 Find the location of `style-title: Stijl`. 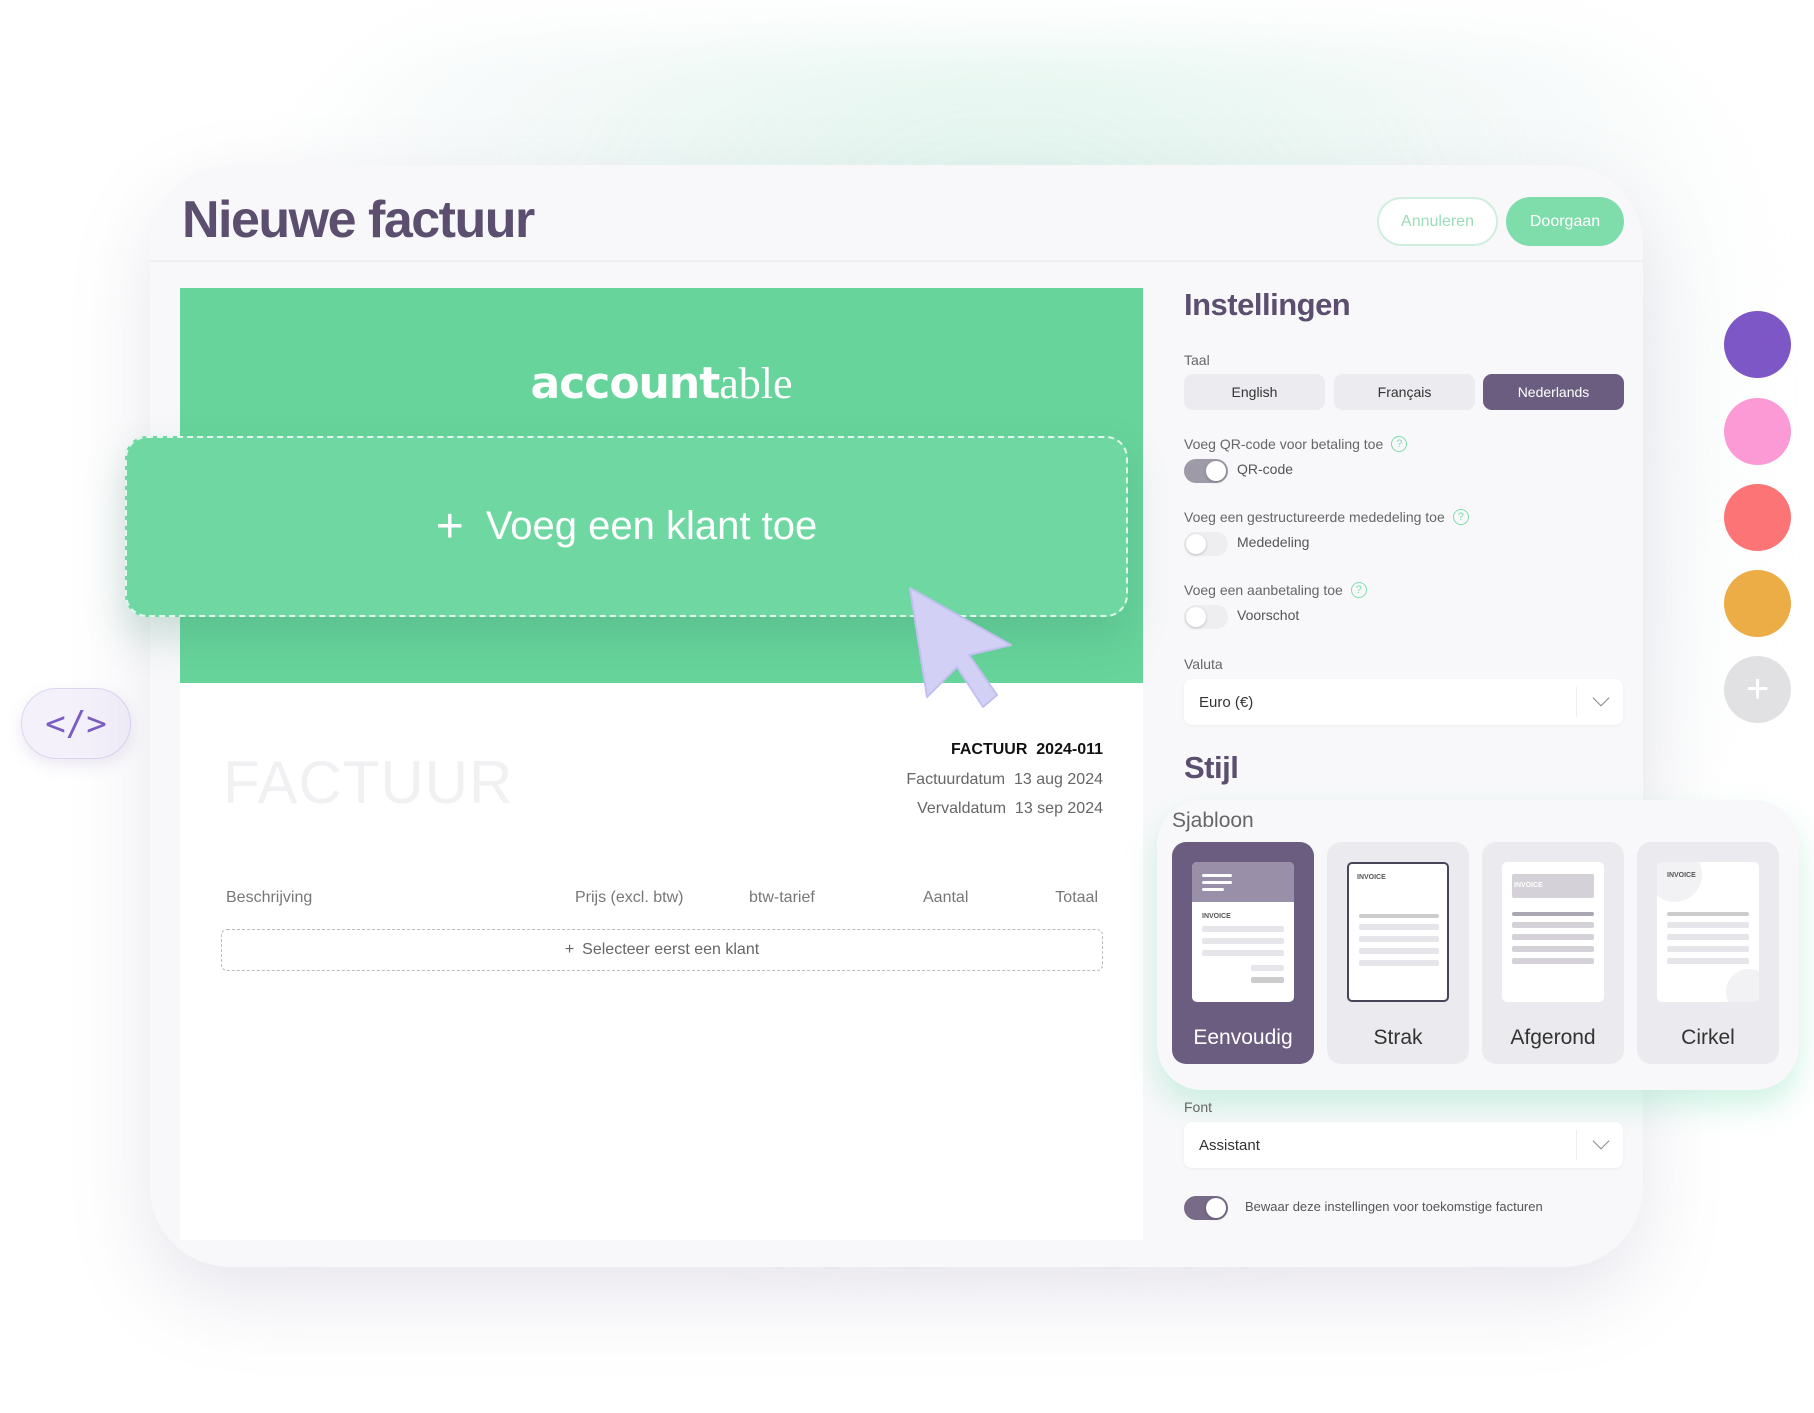

style-title: Stijl is located at coordinates (1211, 767).